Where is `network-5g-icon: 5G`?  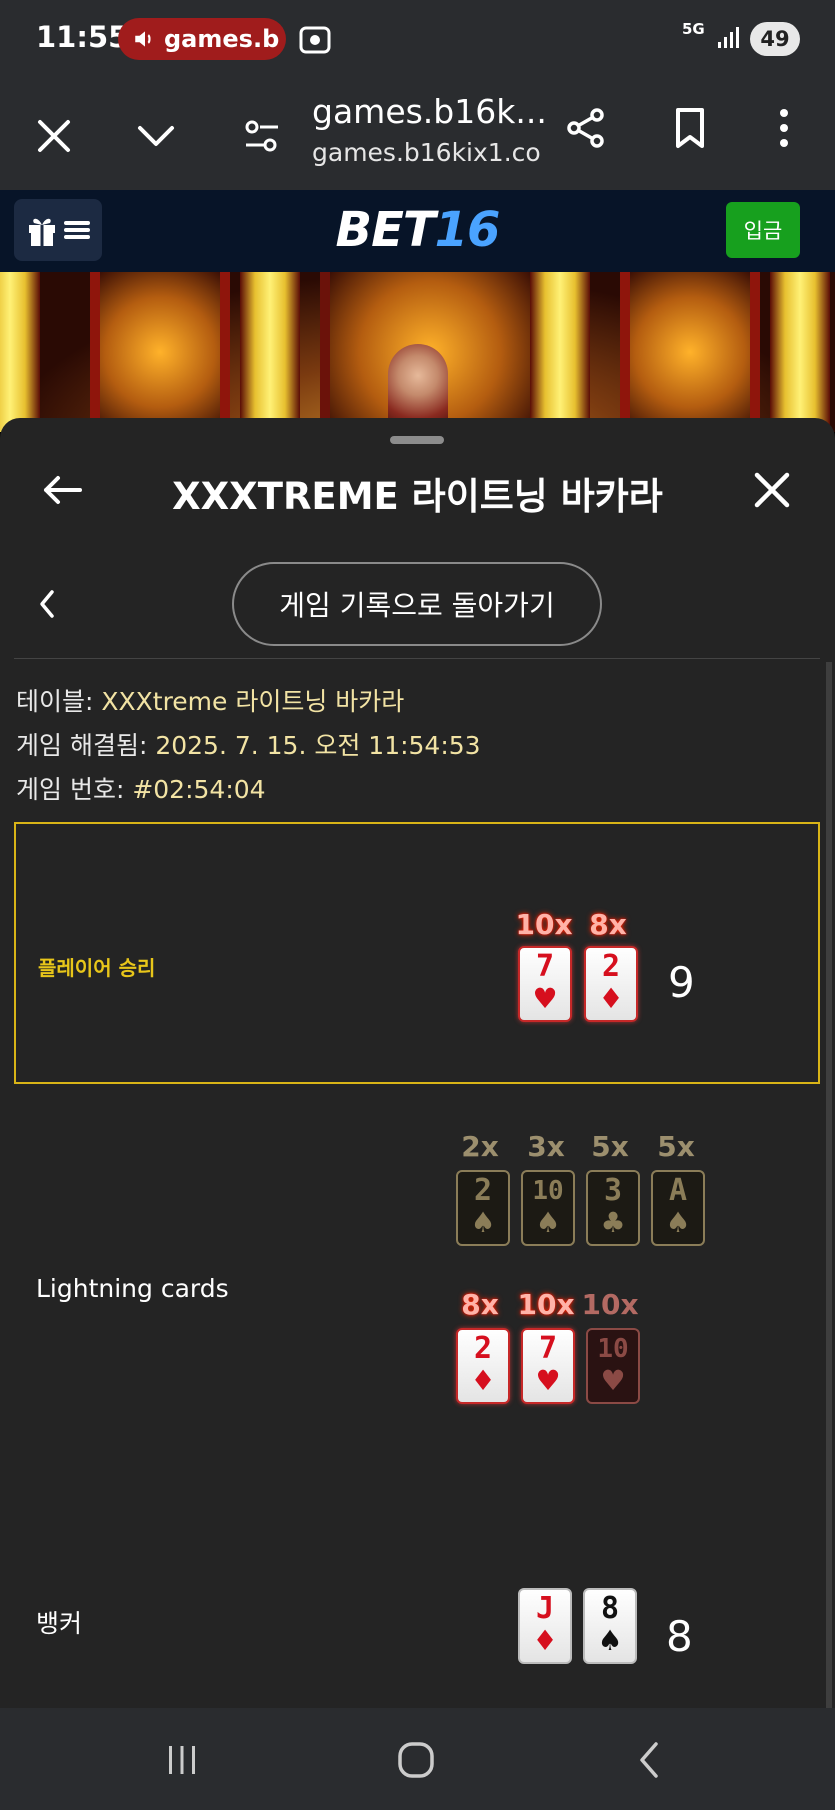 network-5g-icon: 5G is located at coordinates (693, 29).